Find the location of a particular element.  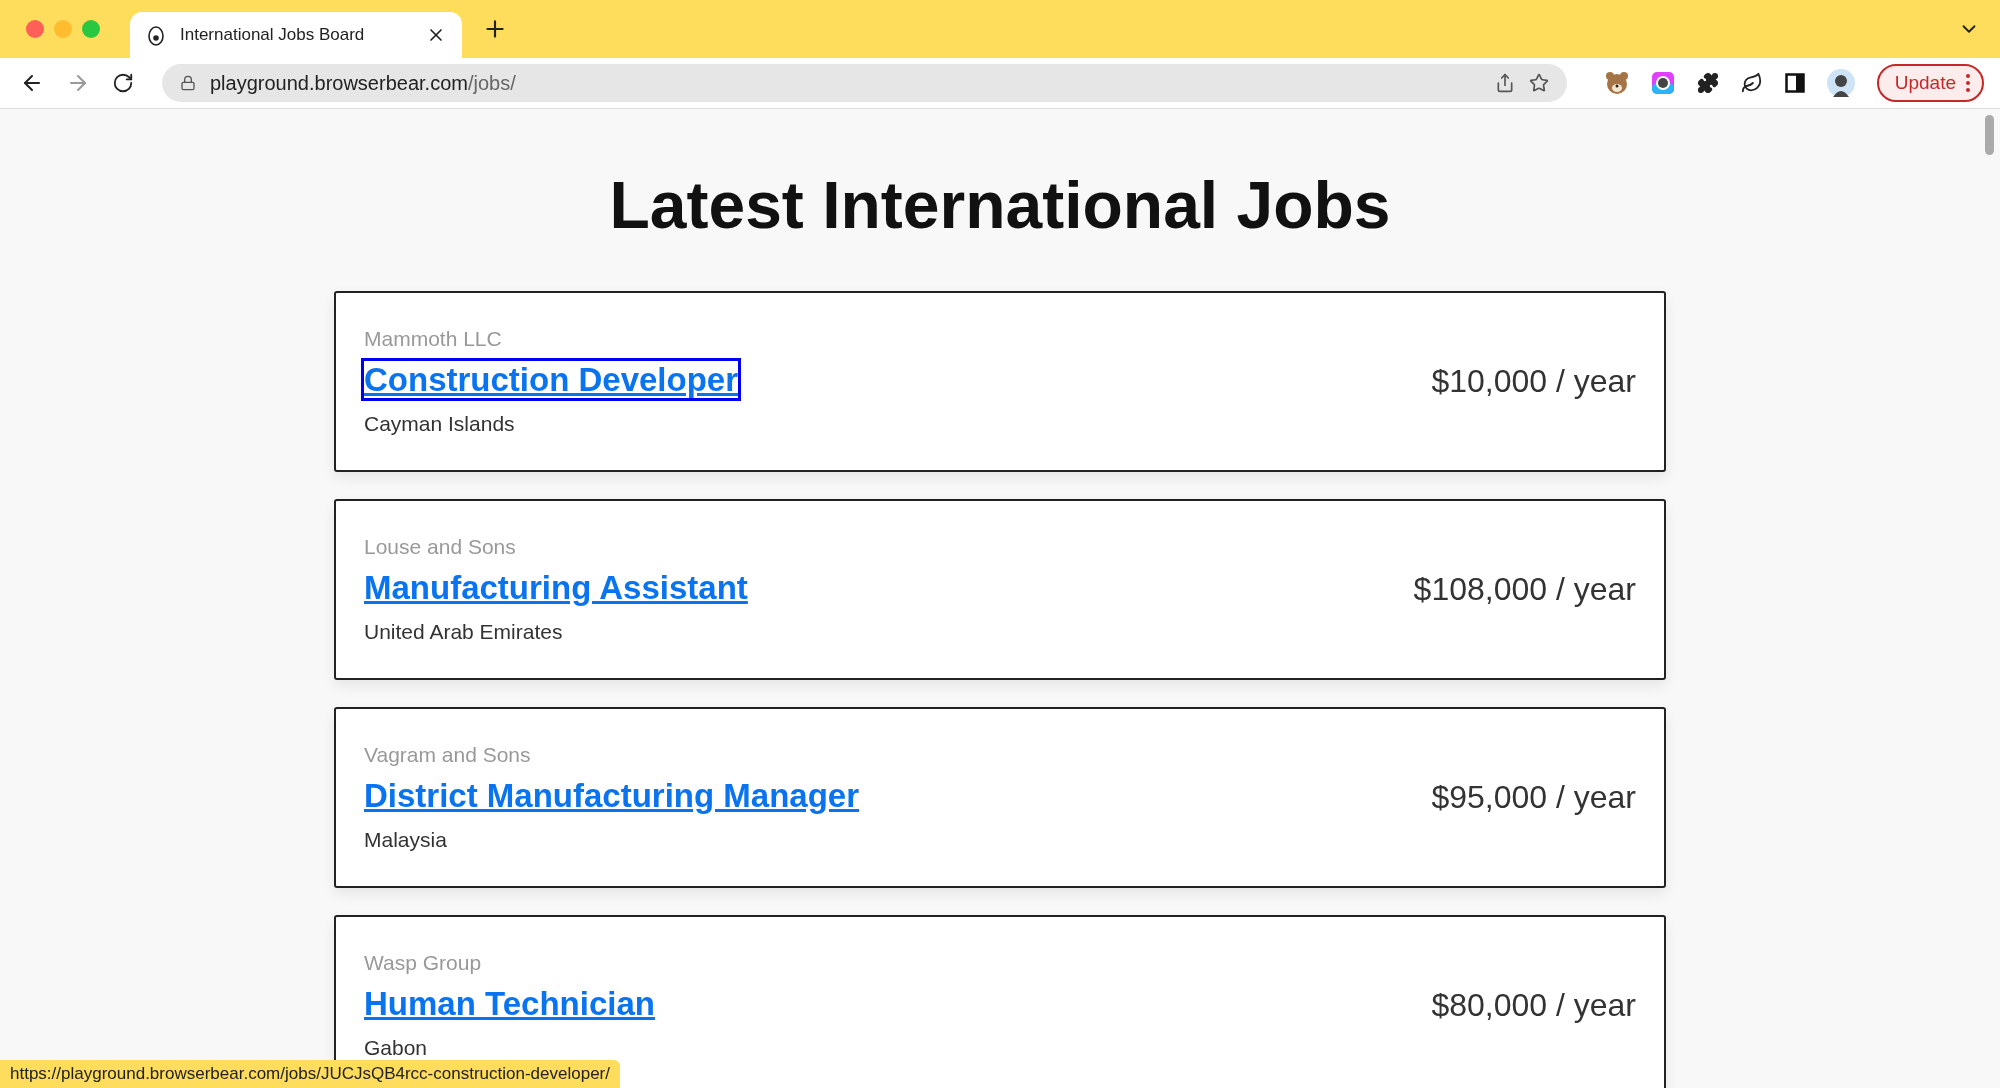

job-location: Gabon is located at coordinates (396, 1048).